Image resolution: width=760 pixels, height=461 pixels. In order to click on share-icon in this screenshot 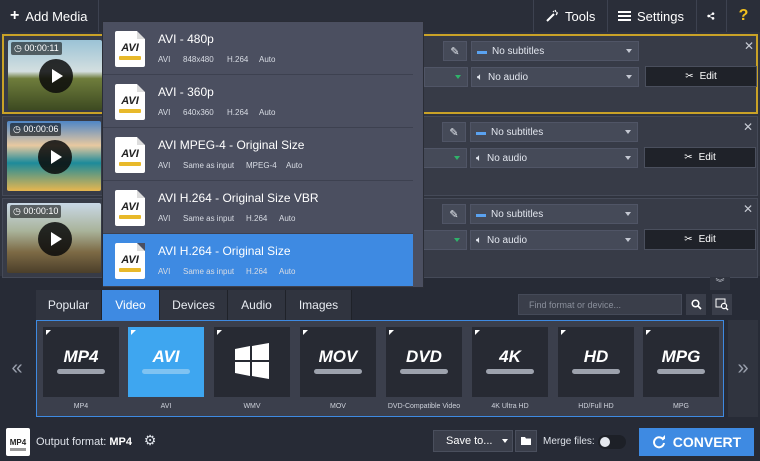, I will do `click(711, 16)`.